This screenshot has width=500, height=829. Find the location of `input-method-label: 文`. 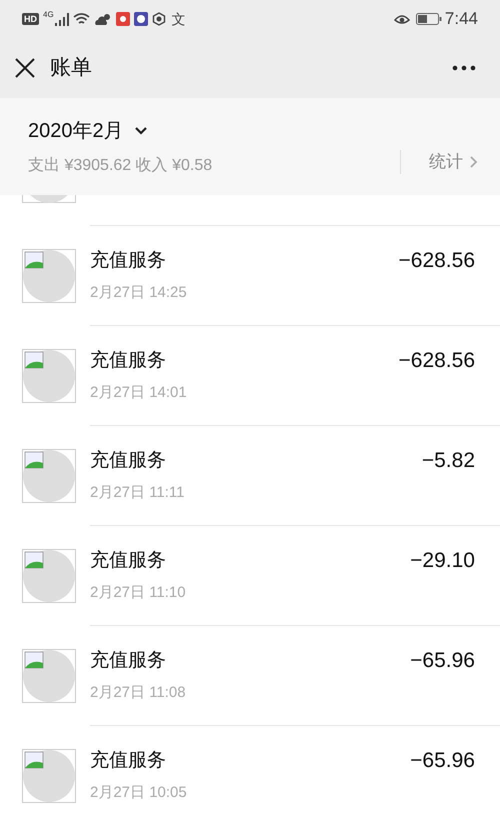

input-method-label: 文 is located at coordinates (179, 19).